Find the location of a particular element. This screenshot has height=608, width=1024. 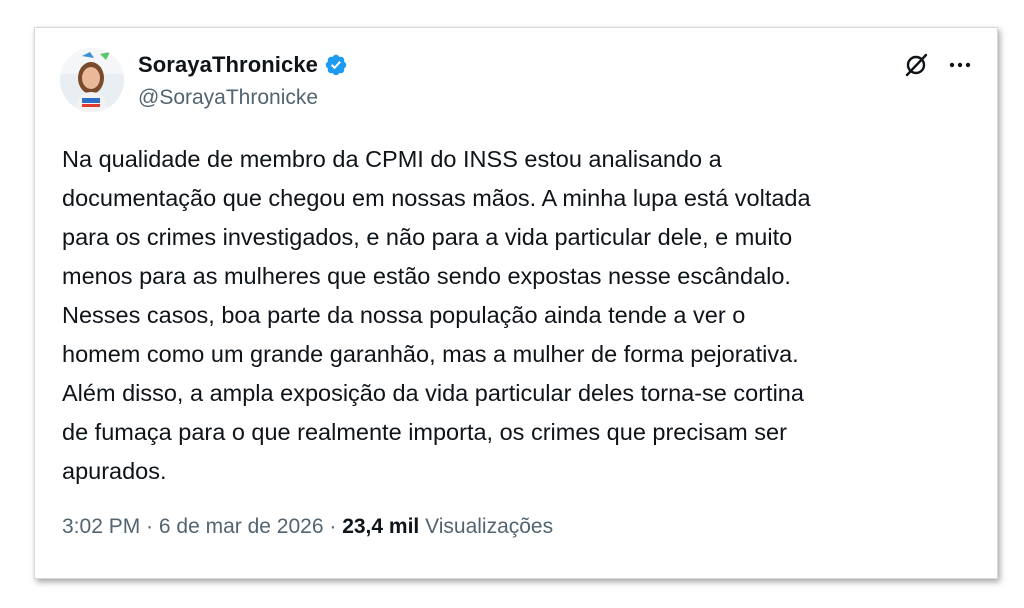

more-options-button is located at coordinates (960, 65).